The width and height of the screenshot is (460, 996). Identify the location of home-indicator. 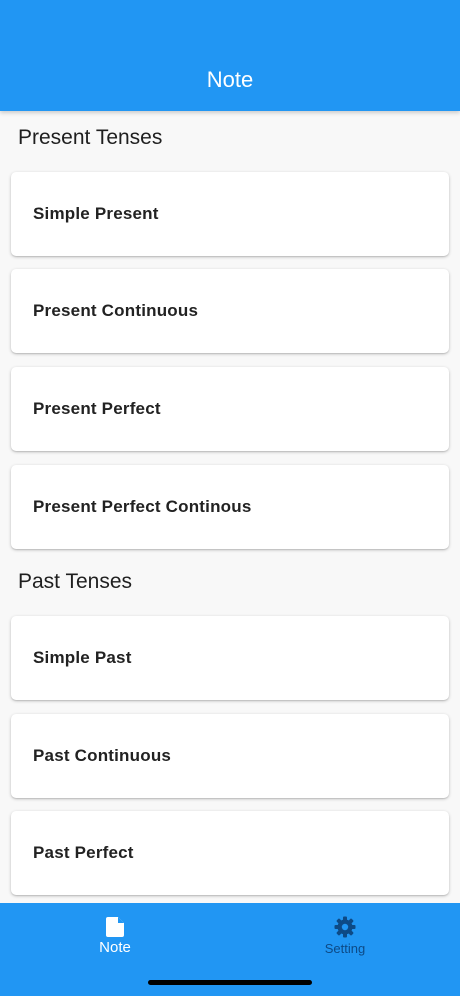
(230, 982).